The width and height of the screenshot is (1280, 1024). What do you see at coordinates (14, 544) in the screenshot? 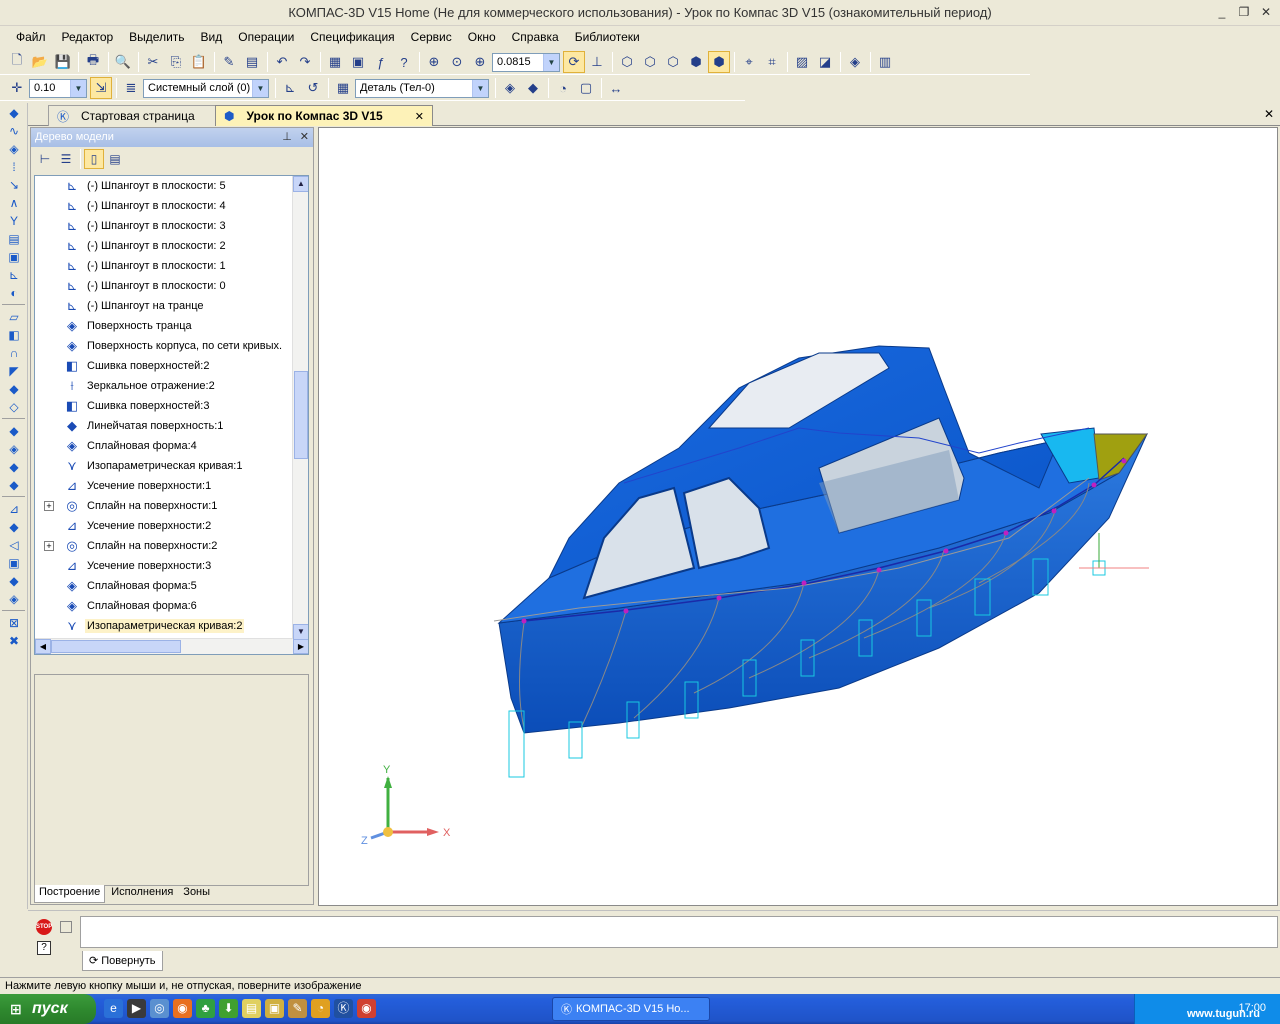
I see `fill-surface-icon: ◁` at bounding box center [14, 544].